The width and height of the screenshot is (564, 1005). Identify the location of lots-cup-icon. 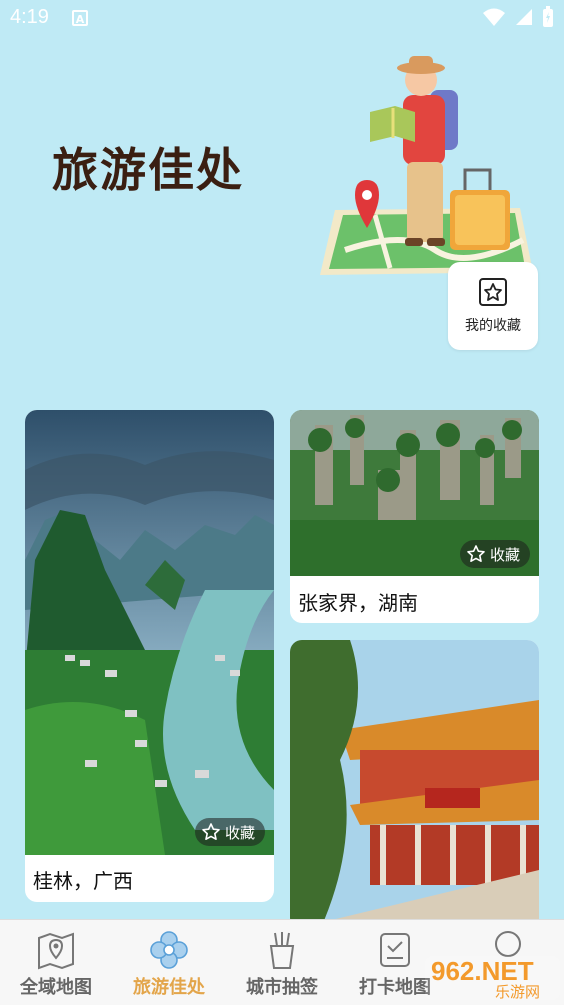
(282, 950).